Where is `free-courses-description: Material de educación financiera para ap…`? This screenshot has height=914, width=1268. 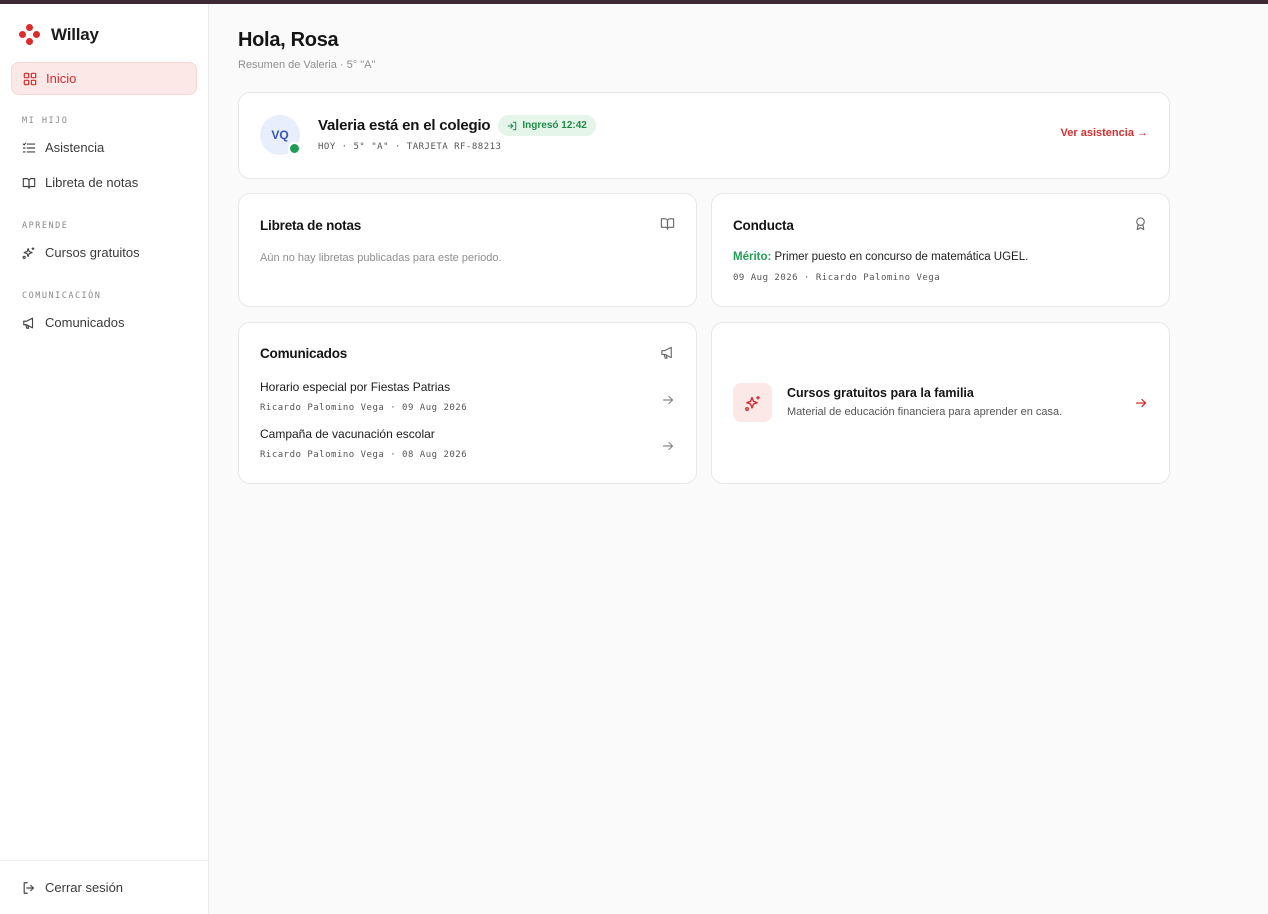
free-courses-description: Material de educación financiera para ap… is located at coordinates (925, 412).